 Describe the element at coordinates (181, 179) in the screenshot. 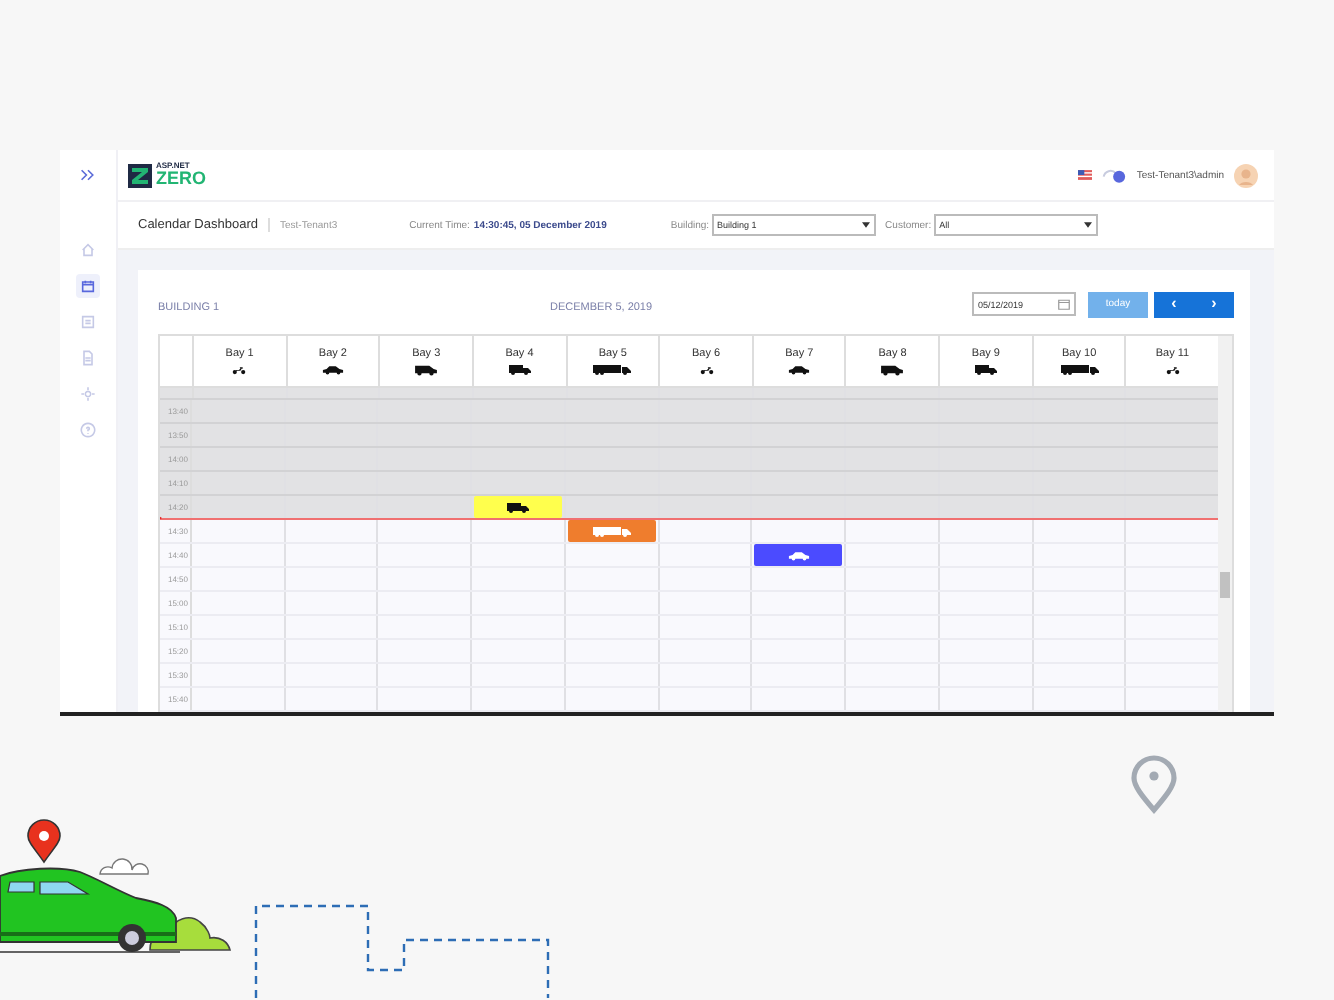

I see `logo-title: ZERO` at that location.